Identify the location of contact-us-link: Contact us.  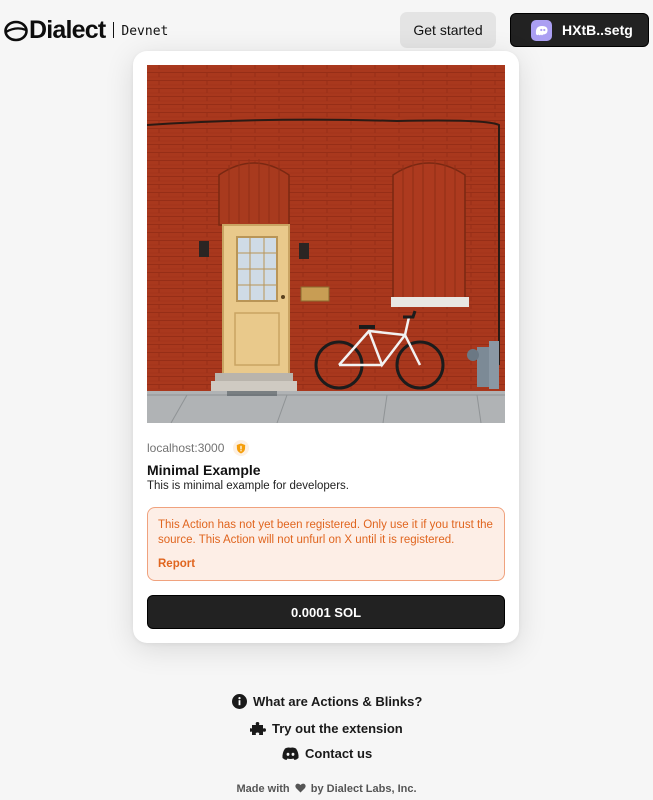
(327, 753).